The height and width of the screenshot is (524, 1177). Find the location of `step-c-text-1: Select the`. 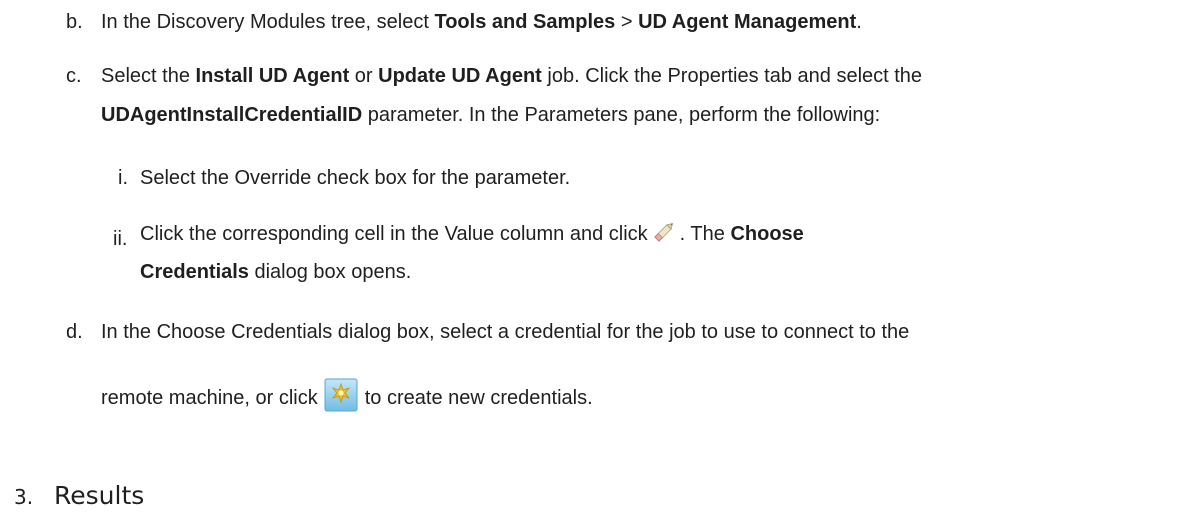

step-c-text-1: Select the is located at coordinates (148, 76).